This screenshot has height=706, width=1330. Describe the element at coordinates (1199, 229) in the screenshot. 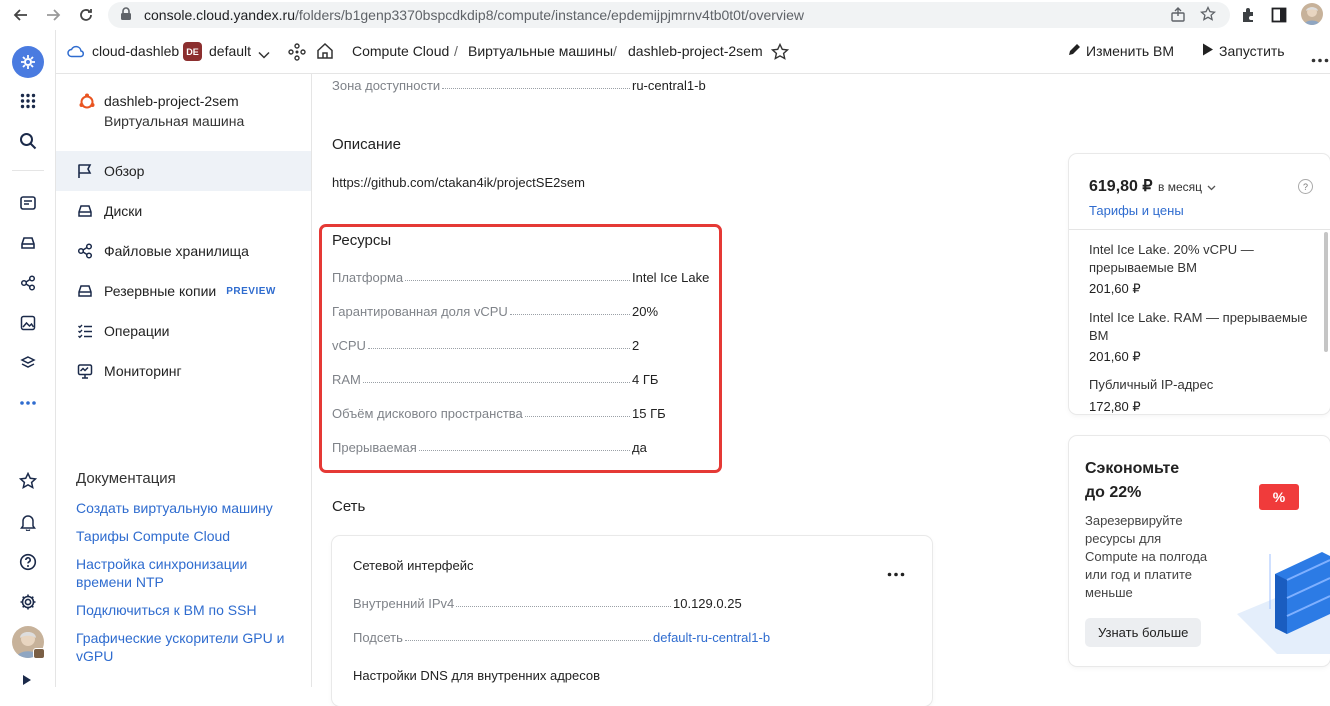

I see `pricing-divider` at that location.